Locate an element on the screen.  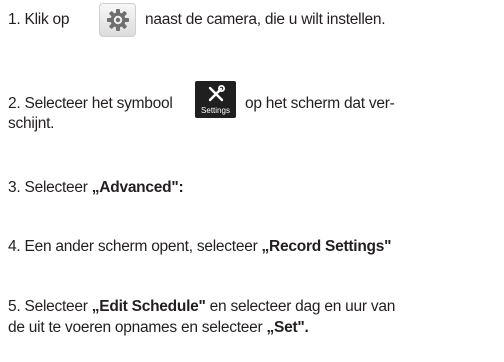
step-5-text: 5. Selecteer is located at coordinates (50, 306).